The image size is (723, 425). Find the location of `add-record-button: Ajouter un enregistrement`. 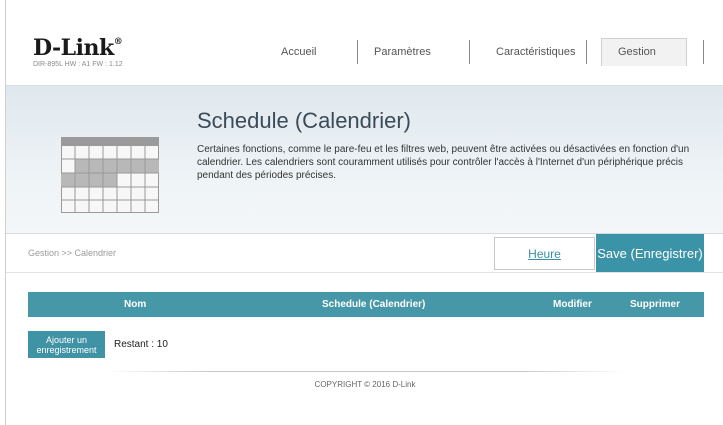

add-record-button: Ajouter un enregistrement is located at coordinates (66, 344).